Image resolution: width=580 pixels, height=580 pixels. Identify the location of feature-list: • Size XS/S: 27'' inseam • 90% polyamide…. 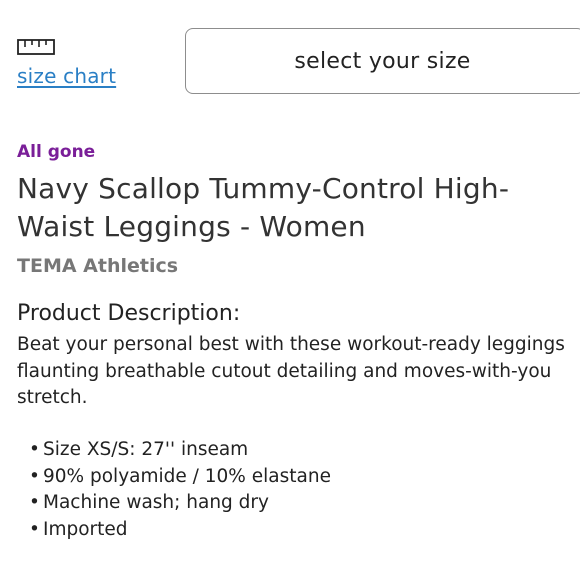
(174, 490).